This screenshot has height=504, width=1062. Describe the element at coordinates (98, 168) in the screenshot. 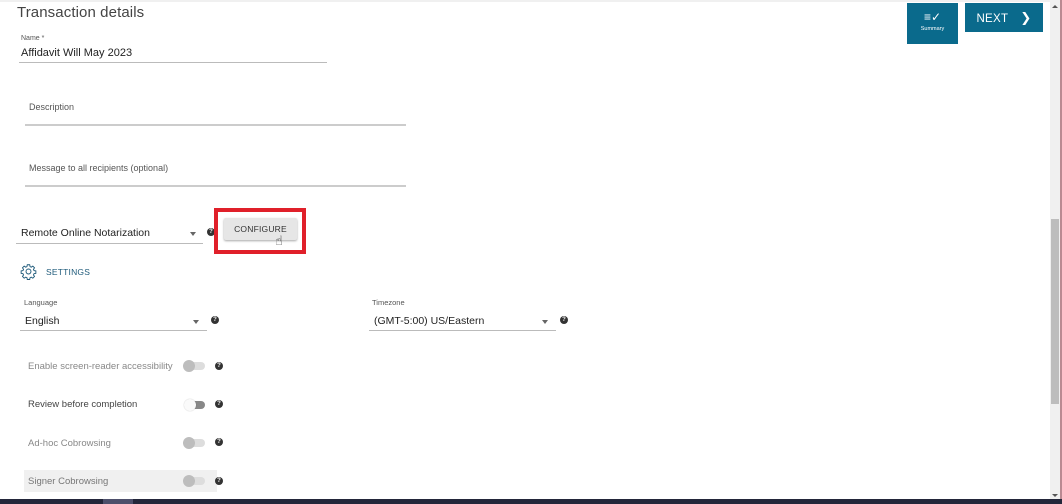

I see `message-input: Message to all recipients (optional)` at that location.